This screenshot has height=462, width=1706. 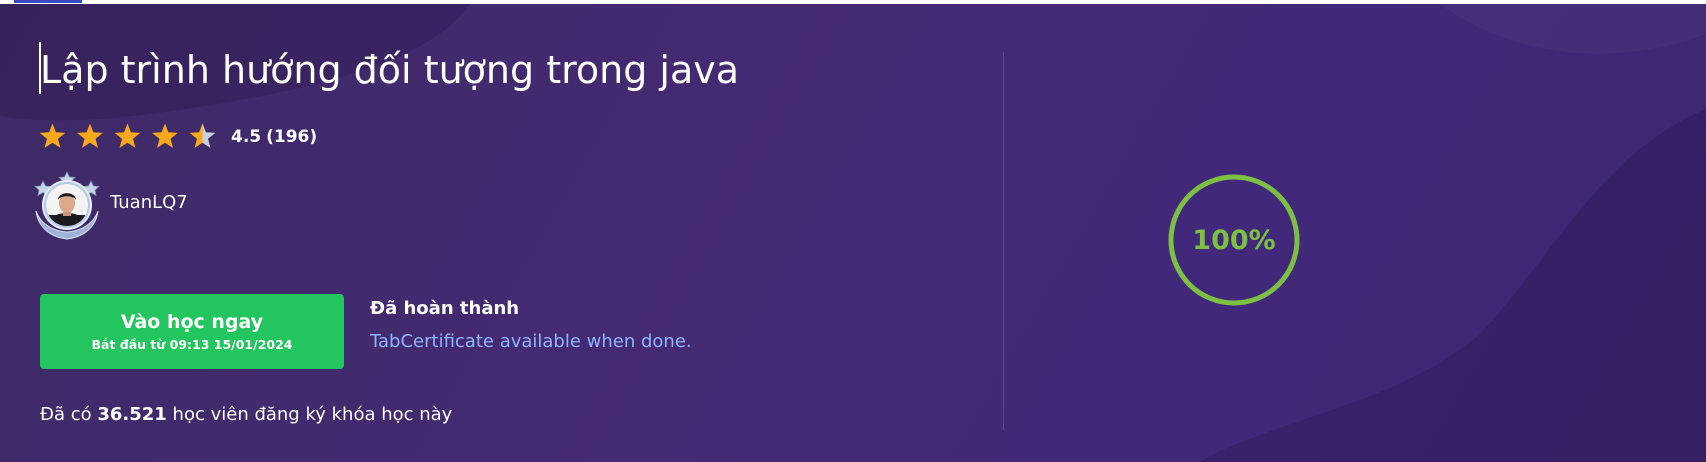 I want to click on rating-stars, so click(x=127, y=135).